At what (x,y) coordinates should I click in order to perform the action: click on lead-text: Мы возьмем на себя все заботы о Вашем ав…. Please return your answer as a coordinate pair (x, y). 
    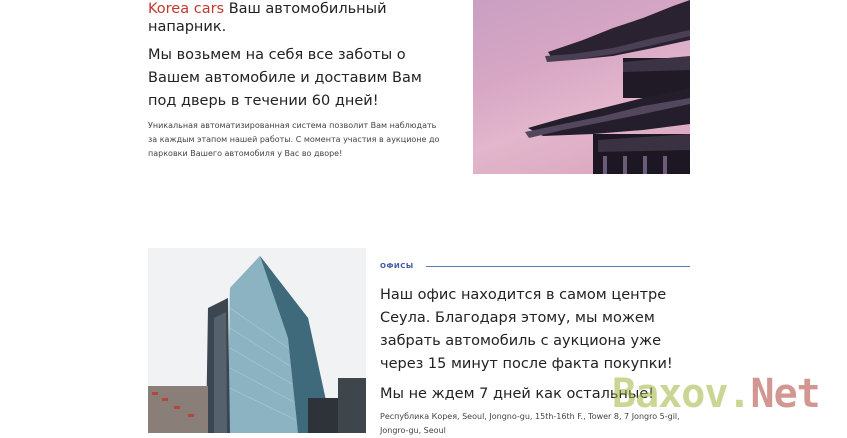
    Looking at the image, I should click on (285, 78).